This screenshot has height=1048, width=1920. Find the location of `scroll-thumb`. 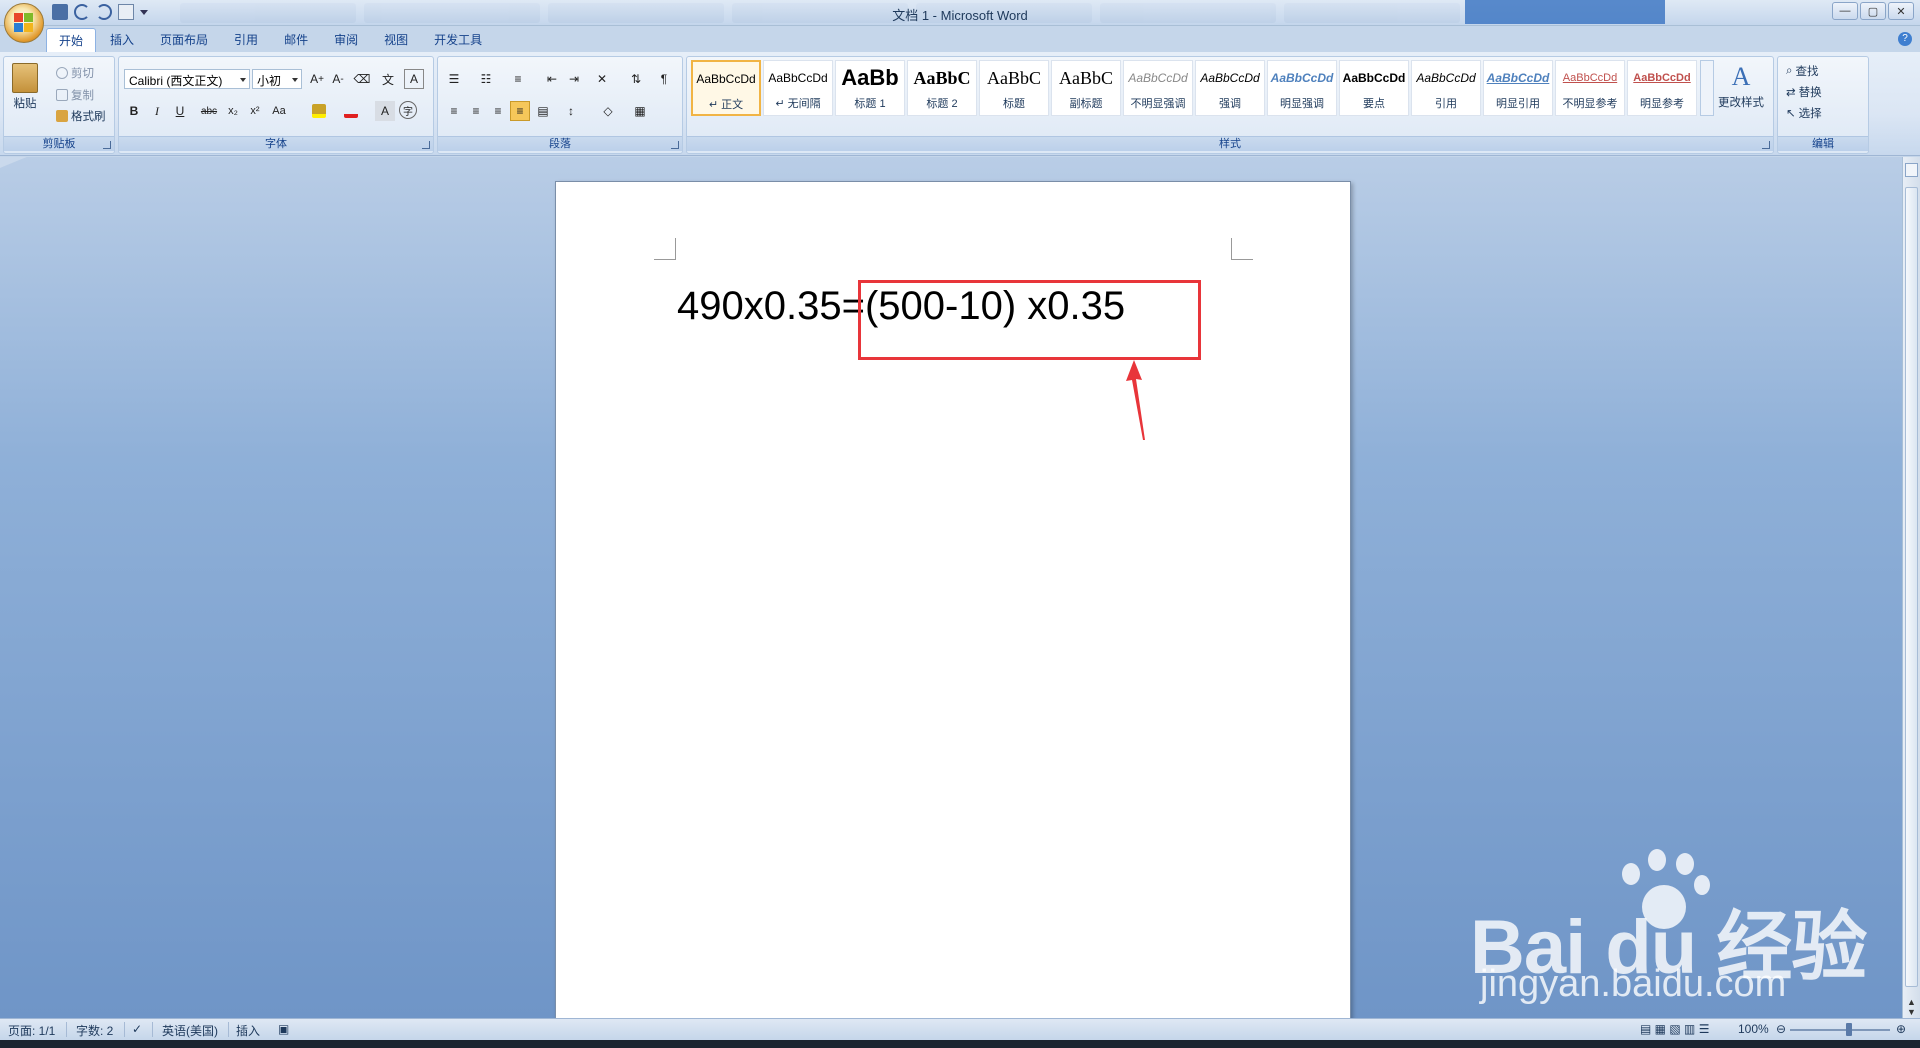

scroll-thumb is located at coordinates (1911, 587).